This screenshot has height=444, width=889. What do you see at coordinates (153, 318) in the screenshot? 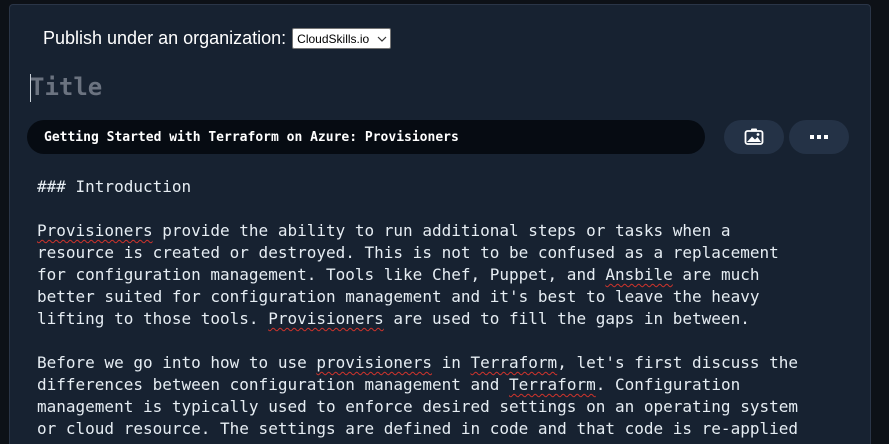
I see `text-segment: lifting to those tools.` at bounding box center [153, 318].